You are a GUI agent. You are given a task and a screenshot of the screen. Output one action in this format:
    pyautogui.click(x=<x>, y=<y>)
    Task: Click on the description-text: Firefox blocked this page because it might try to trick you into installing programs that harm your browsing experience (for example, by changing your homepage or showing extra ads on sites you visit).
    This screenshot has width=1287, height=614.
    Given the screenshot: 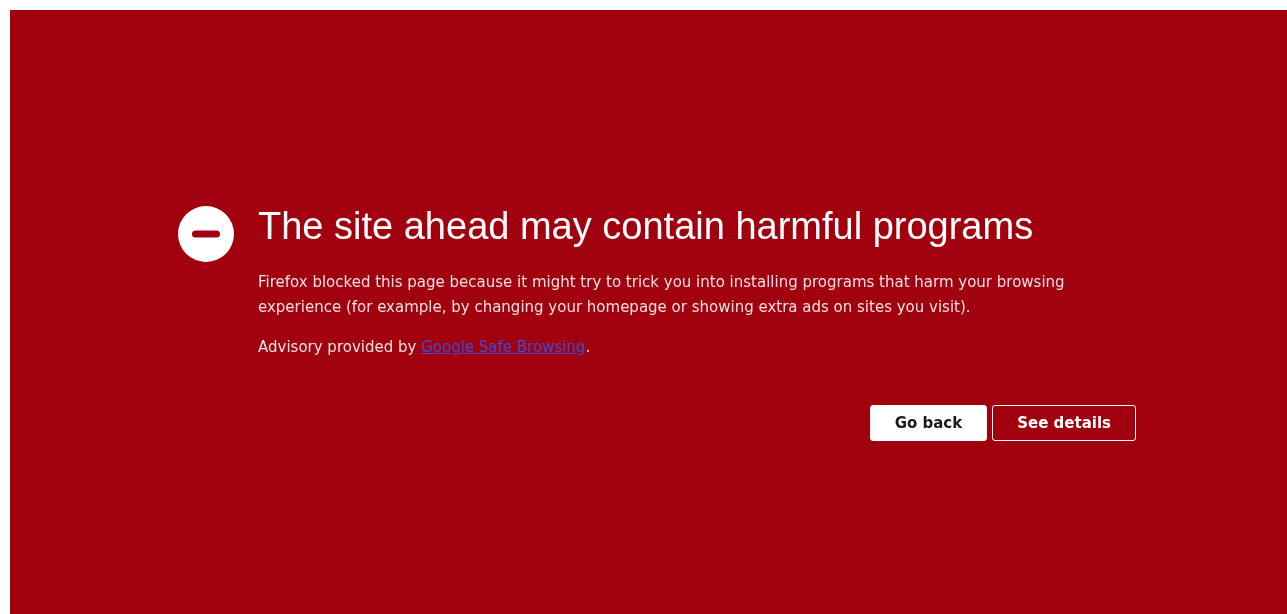 What is the action you would take?
    pyautogui.click(x=662, y=295)
    